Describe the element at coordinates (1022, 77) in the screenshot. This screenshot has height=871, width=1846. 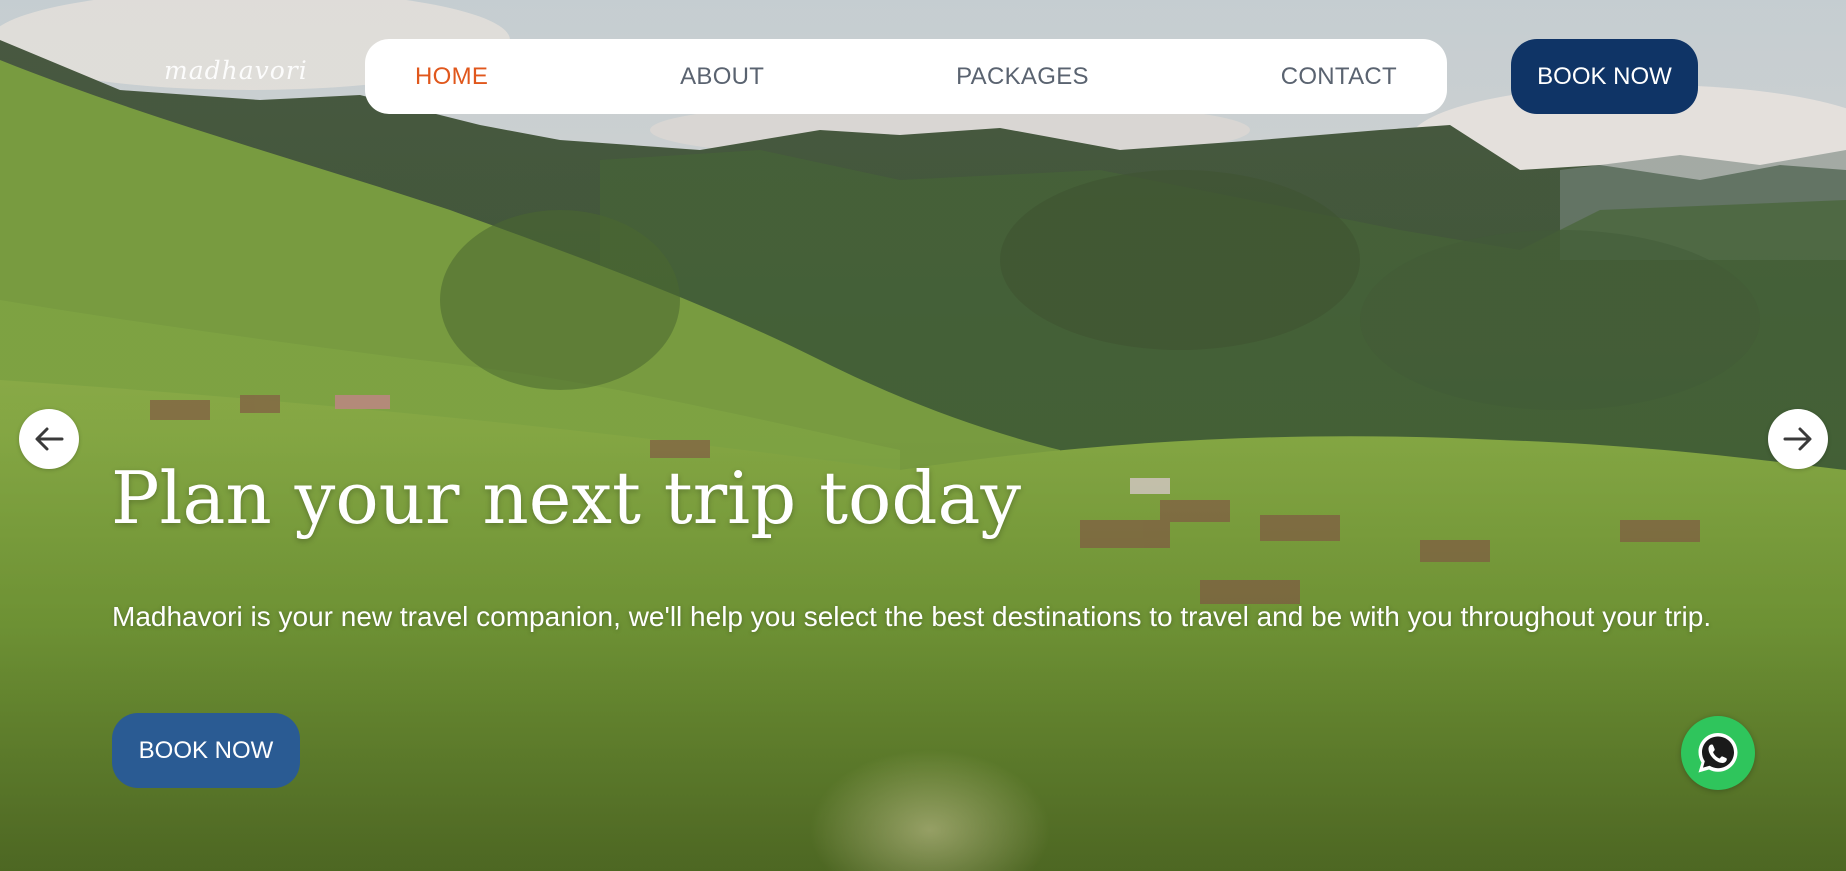
I see `nav-item-packages: PACKAGES` at that location.